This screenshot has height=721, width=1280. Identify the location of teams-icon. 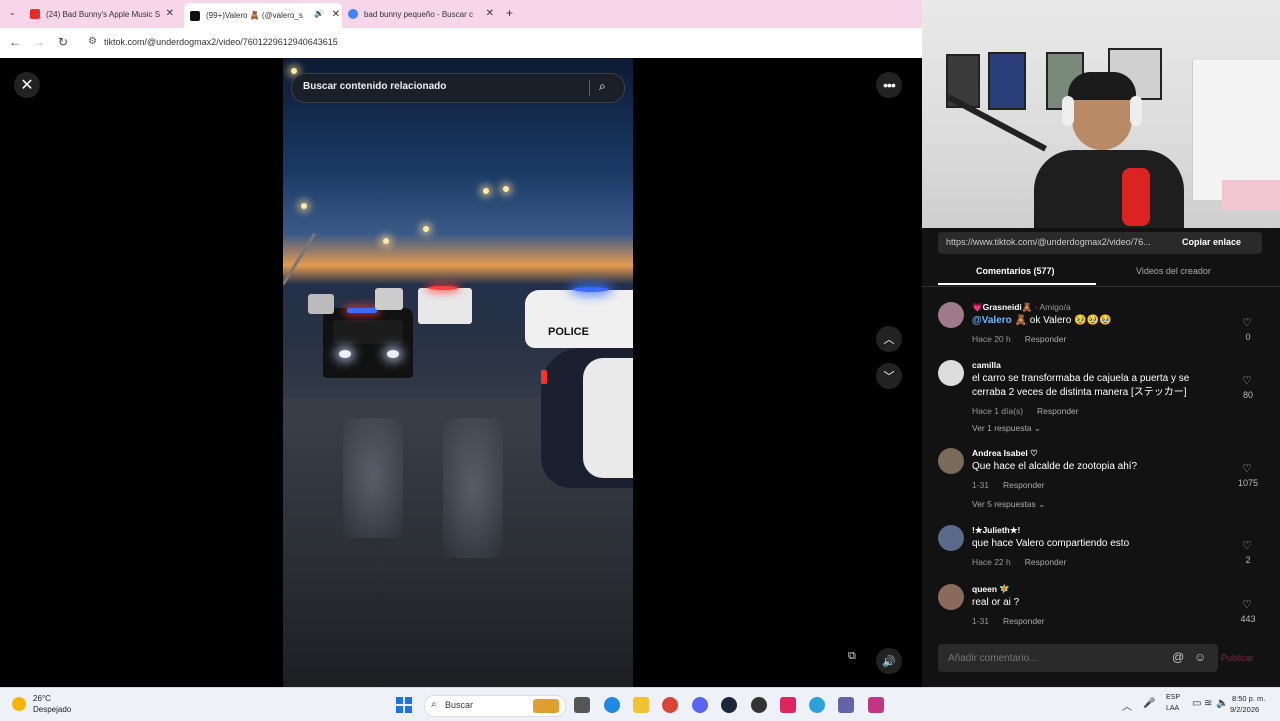
(846, 705).